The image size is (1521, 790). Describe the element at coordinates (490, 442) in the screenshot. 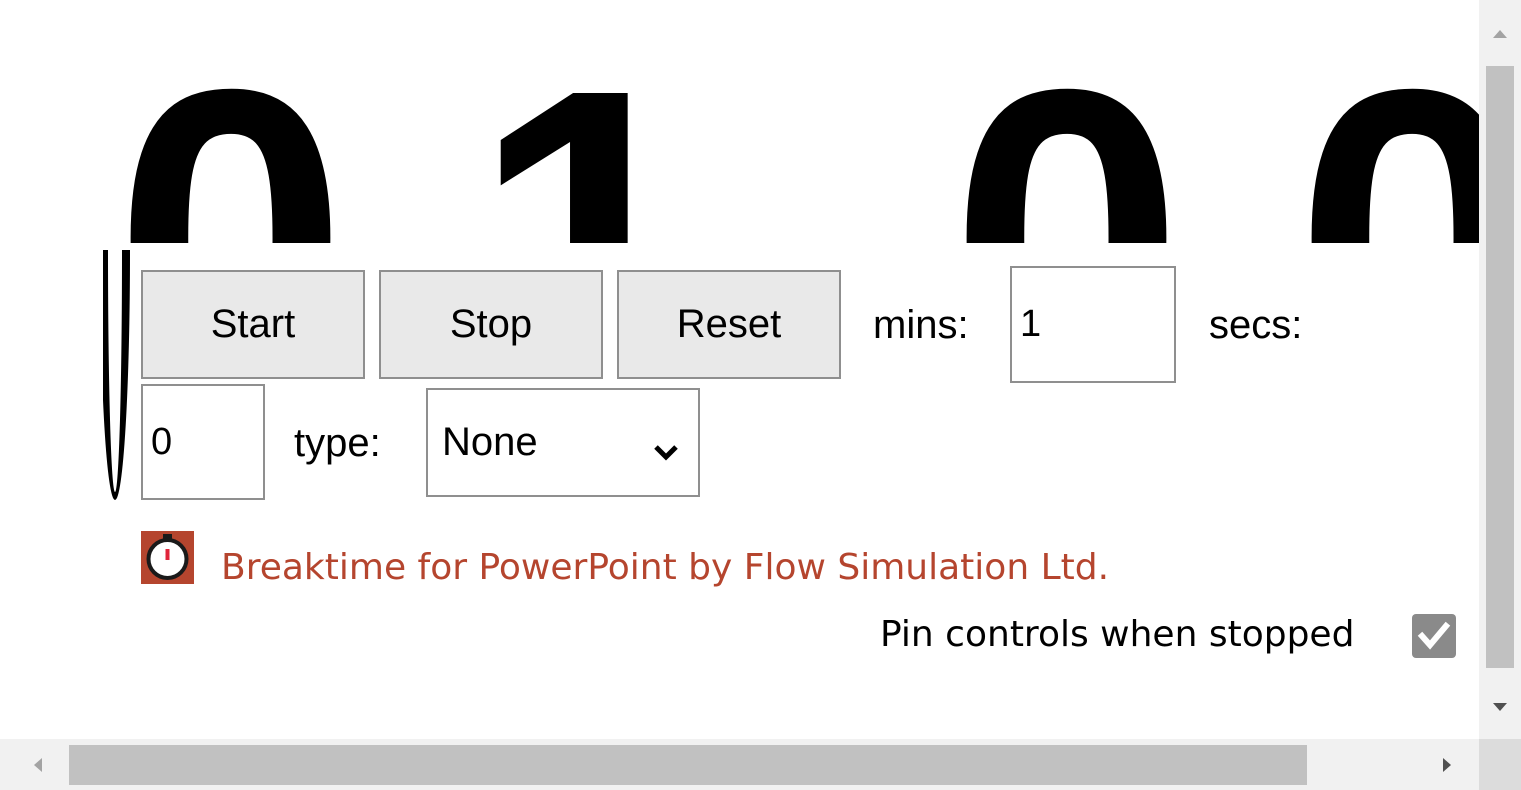

I see `type-select-value: None` at that location.